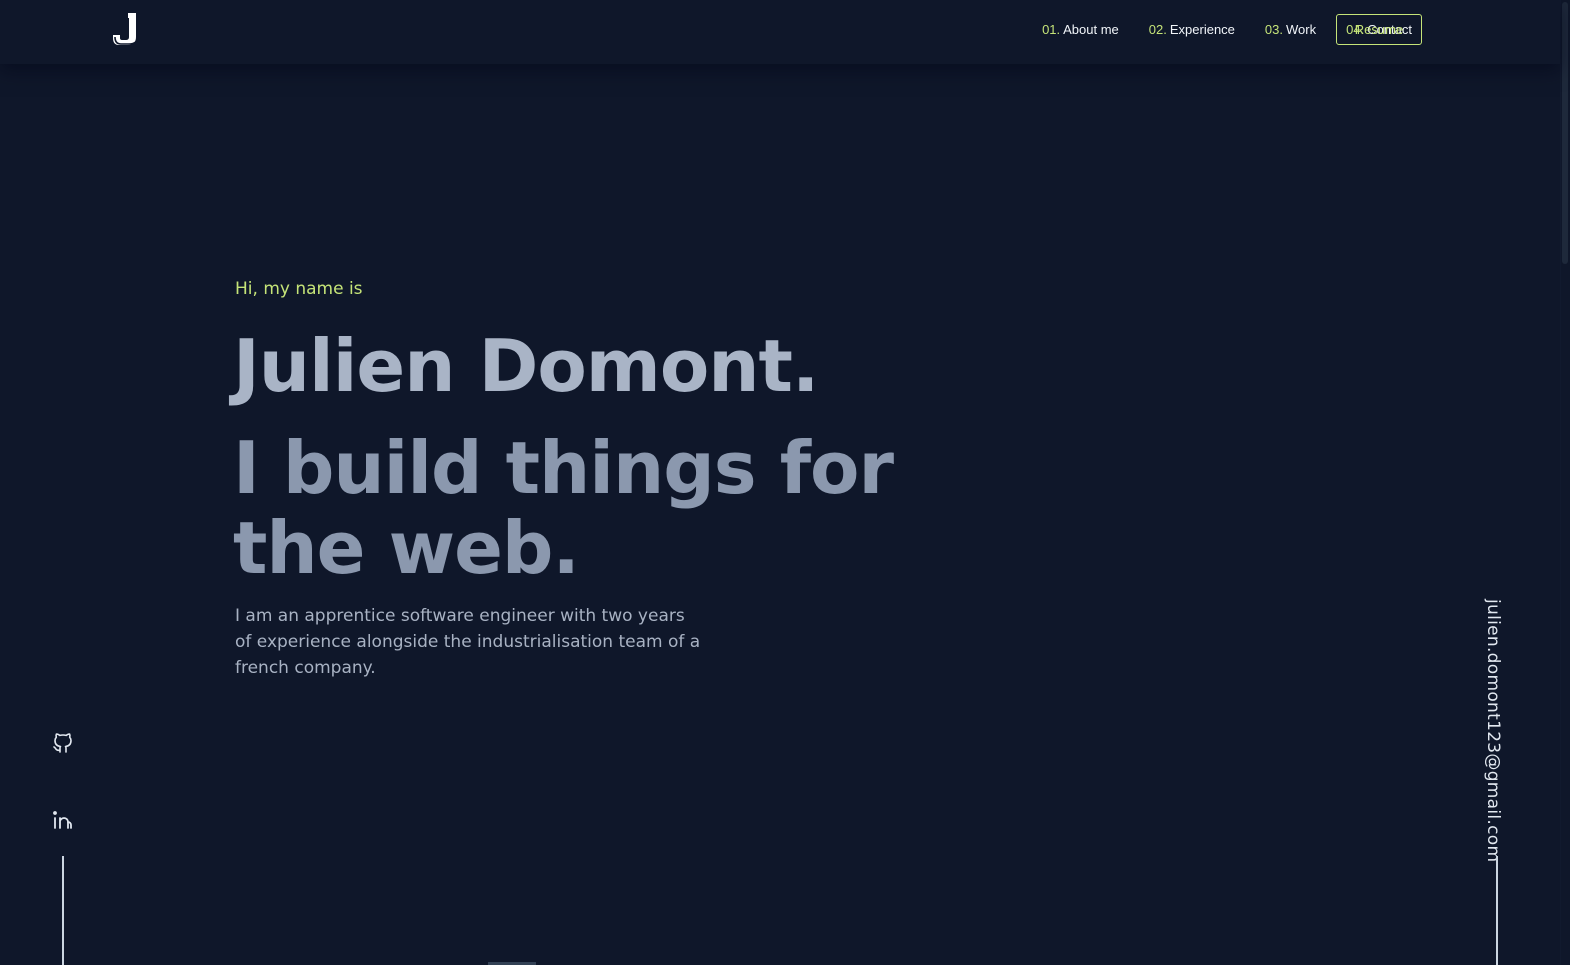 Image resolution: width=1570 pixels, height=965 pixels. I want to click on linkedin-icon, so click(63, 820).